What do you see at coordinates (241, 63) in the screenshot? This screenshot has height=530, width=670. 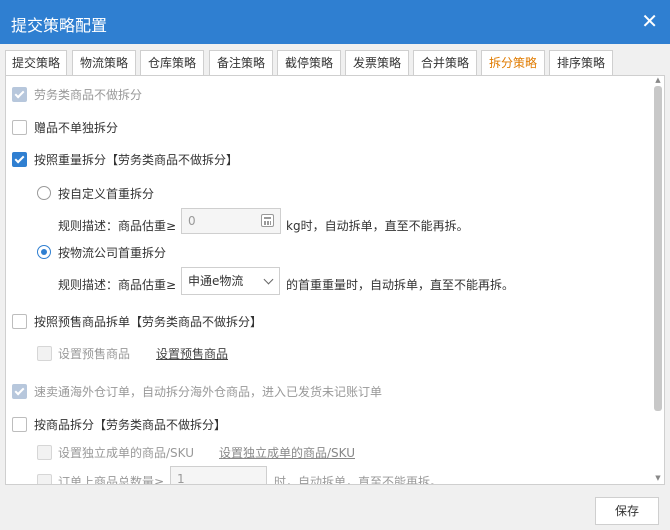 I see `tab-remark-strategy: 备注策略` at bounding box center [241, 63].